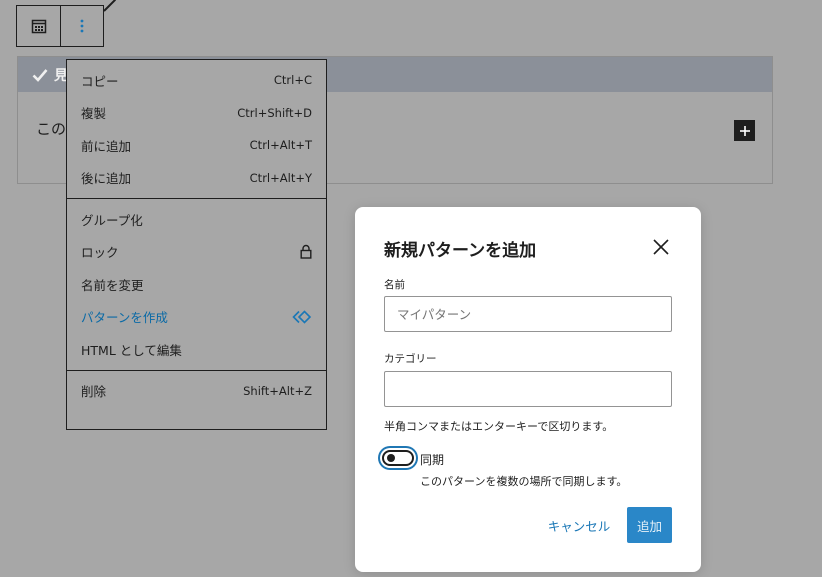  I want to click on sync-label: 同期, so click(432, 460).